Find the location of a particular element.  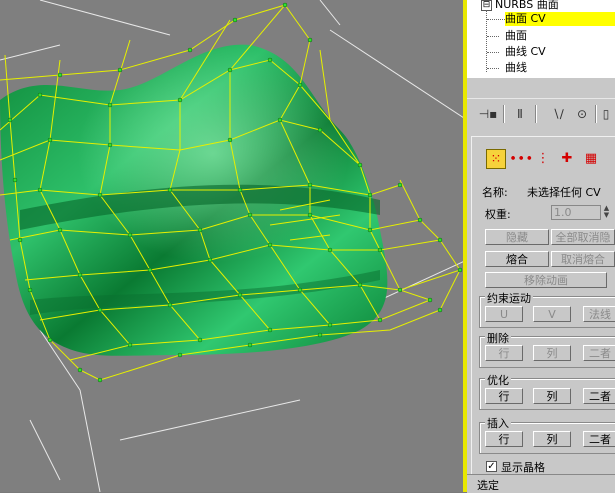

display-lattice-label: 显示晶格 is located at coordinates (523, 467).